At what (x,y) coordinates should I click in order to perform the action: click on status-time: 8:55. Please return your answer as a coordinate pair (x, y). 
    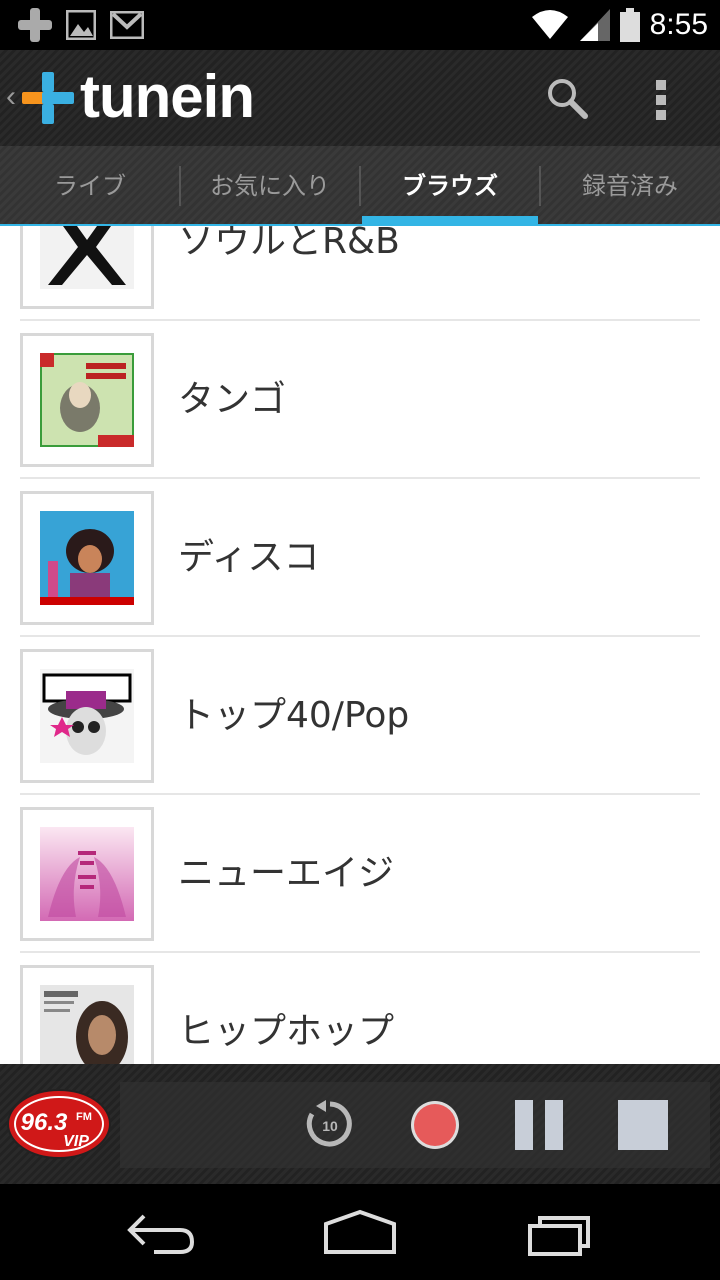
    Looking at the image, I should click on (678, 24).